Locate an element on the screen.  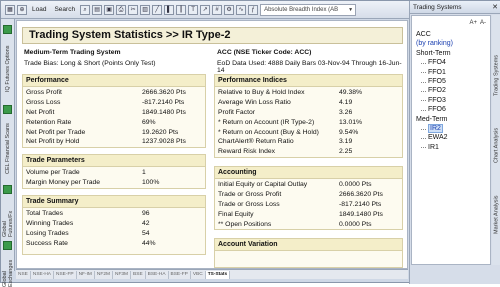
table-row: Losing Trades 54 is located at coordinates (88, 233).